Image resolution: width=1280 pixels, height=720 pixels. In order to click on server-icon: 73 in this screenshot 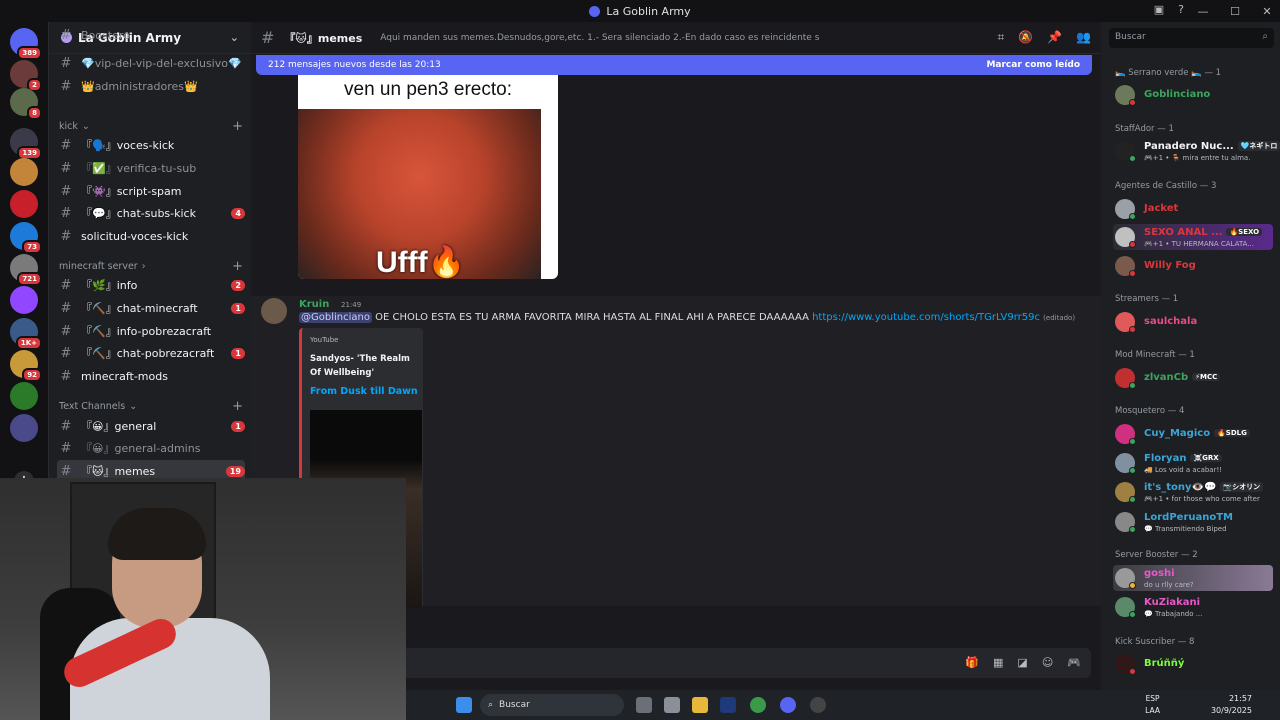, I will do `click(26, 238)`.